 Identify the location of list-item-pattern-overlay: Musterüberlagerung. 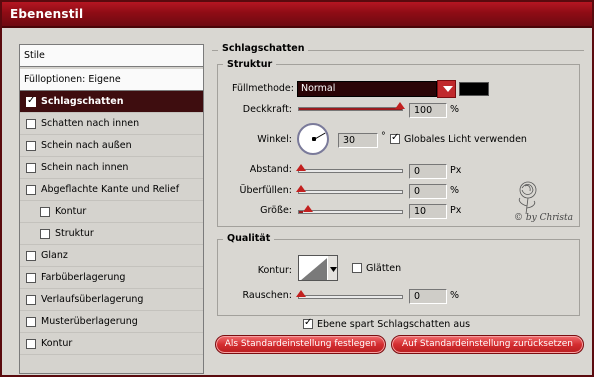
(111, 322).